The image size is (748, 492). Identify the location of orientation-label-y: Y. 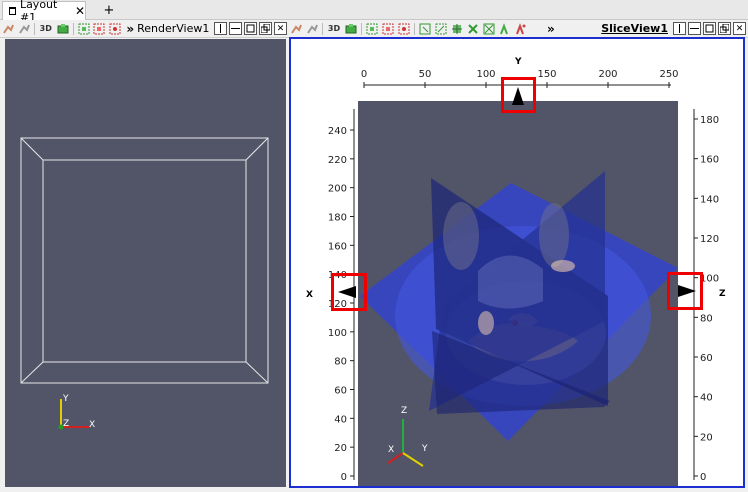
(425, 449).